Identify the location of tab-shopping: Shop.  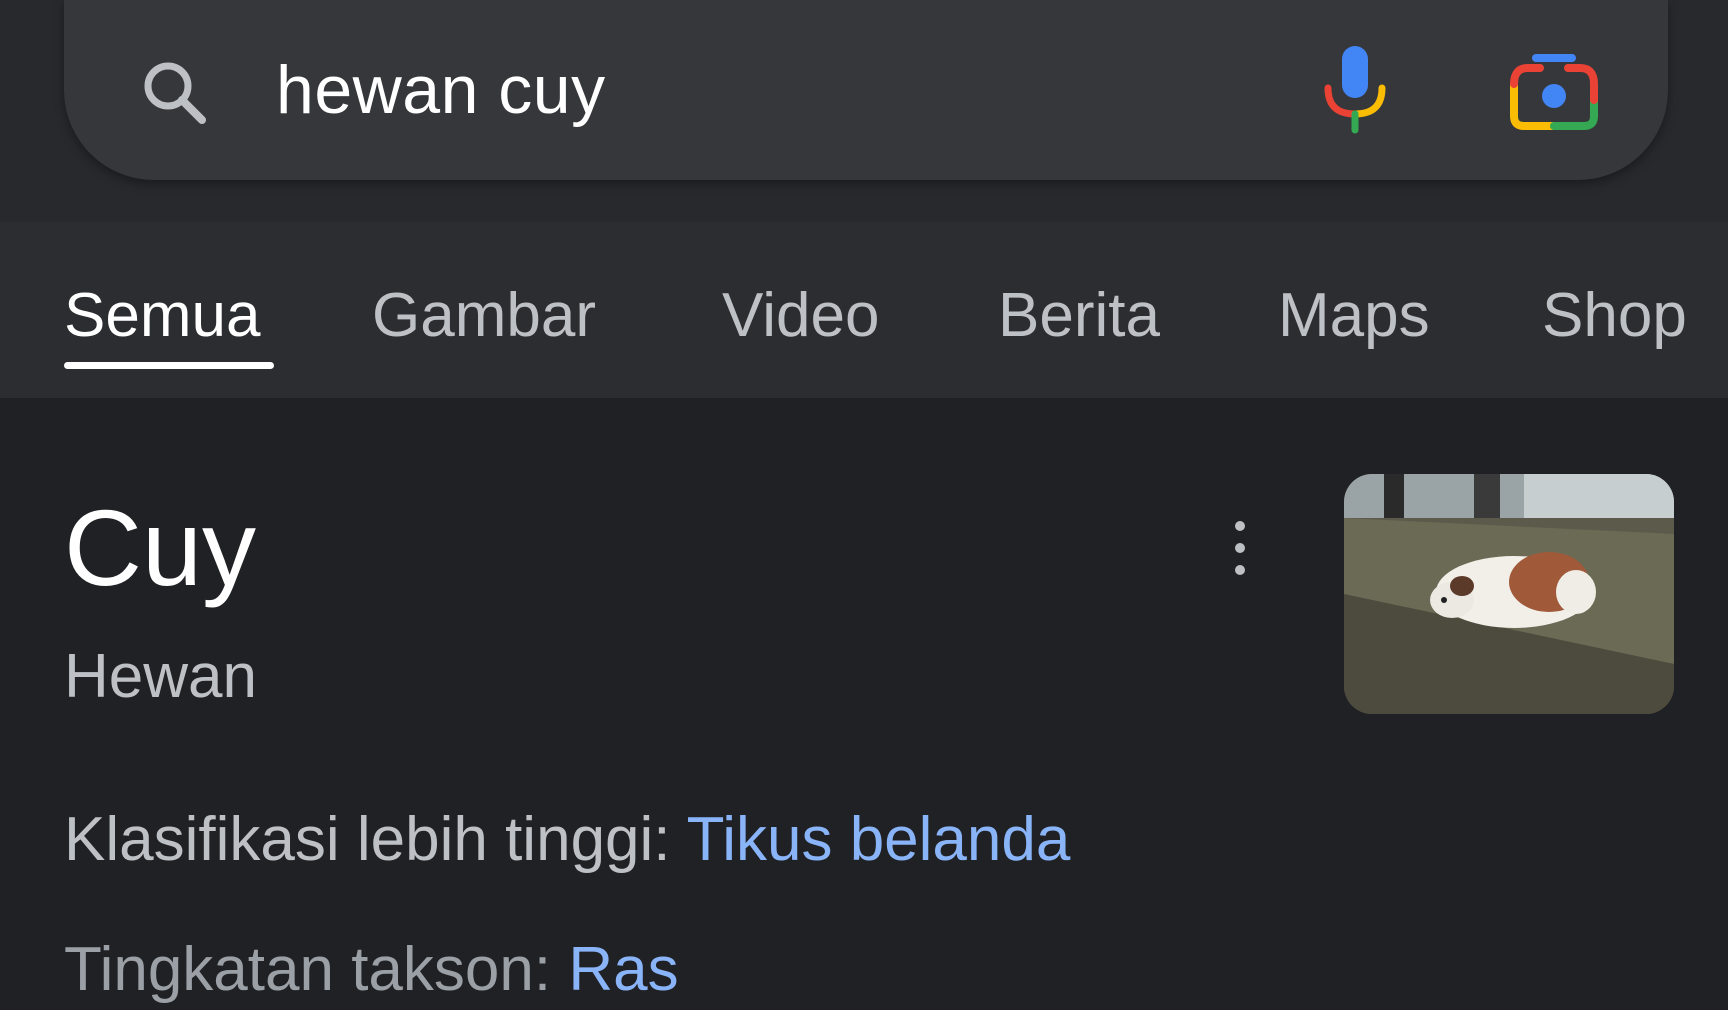
(1614, 316).